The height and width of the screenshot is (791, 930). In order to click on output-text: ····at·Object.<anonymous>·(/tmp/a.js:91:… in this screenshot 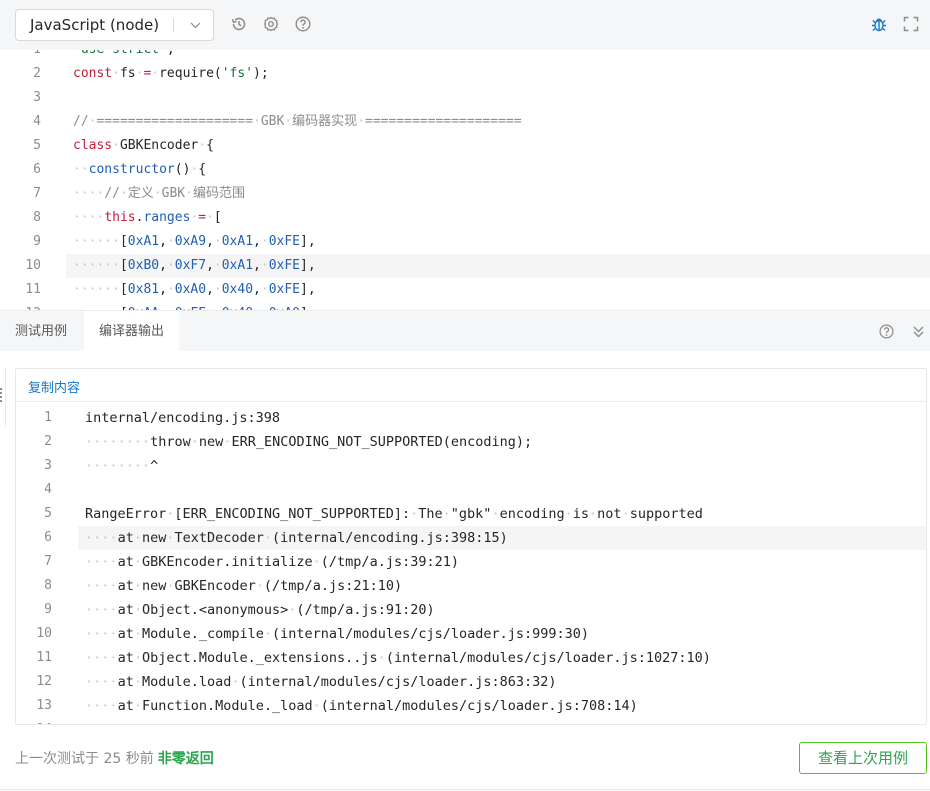, I will do `click(260, 610)`.